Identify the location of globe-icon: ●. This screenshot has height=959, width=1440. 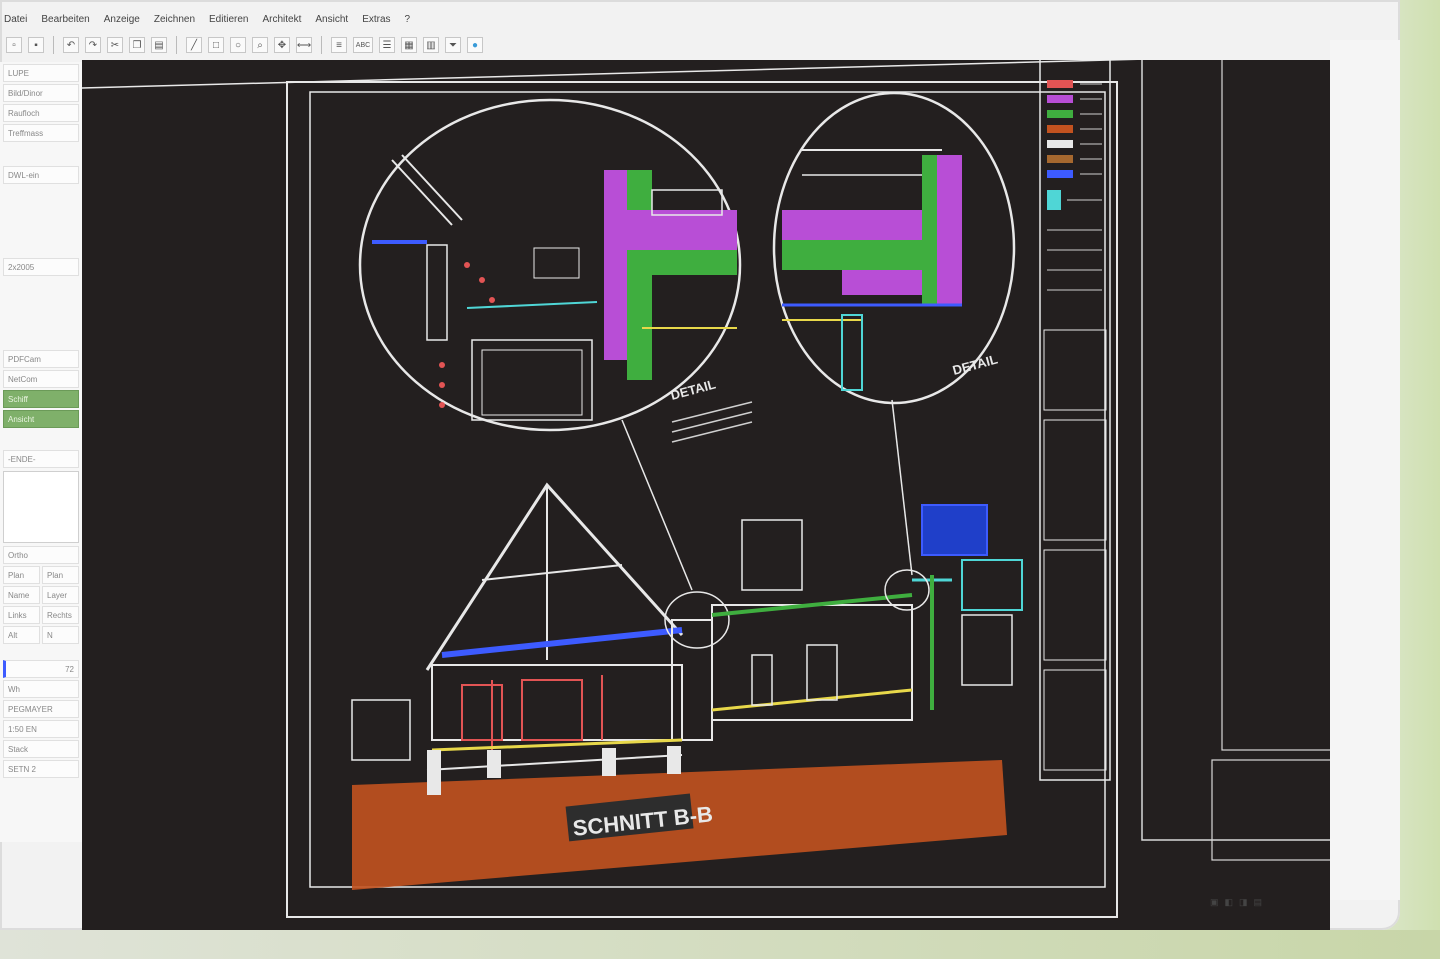
(475, 45).